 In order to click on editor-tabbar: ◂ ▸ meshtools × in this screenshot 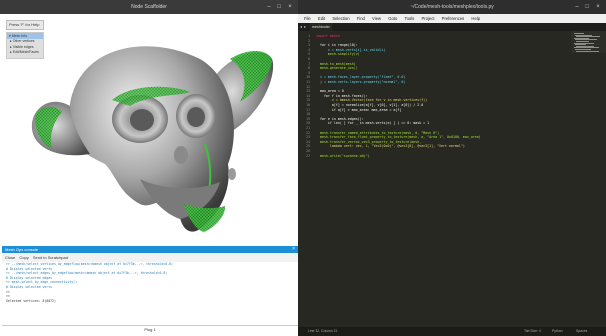, I will do `click(452, 27)`.